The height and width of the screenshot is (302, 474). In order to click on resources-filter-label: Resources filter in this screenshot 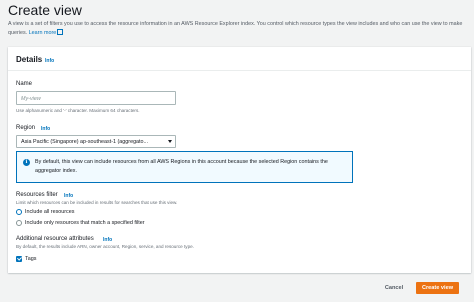, I will do `click(37, 195)`.